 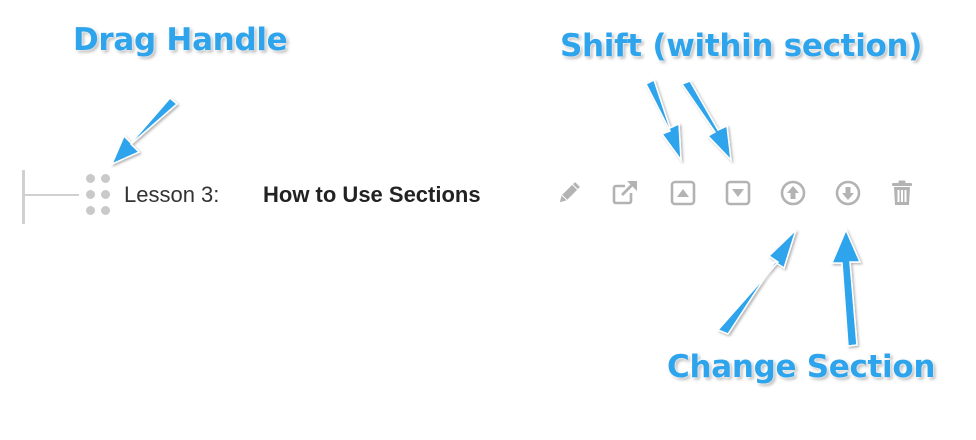 I want to click on arrow-circle-up-icon, so click(x=793, y=193).